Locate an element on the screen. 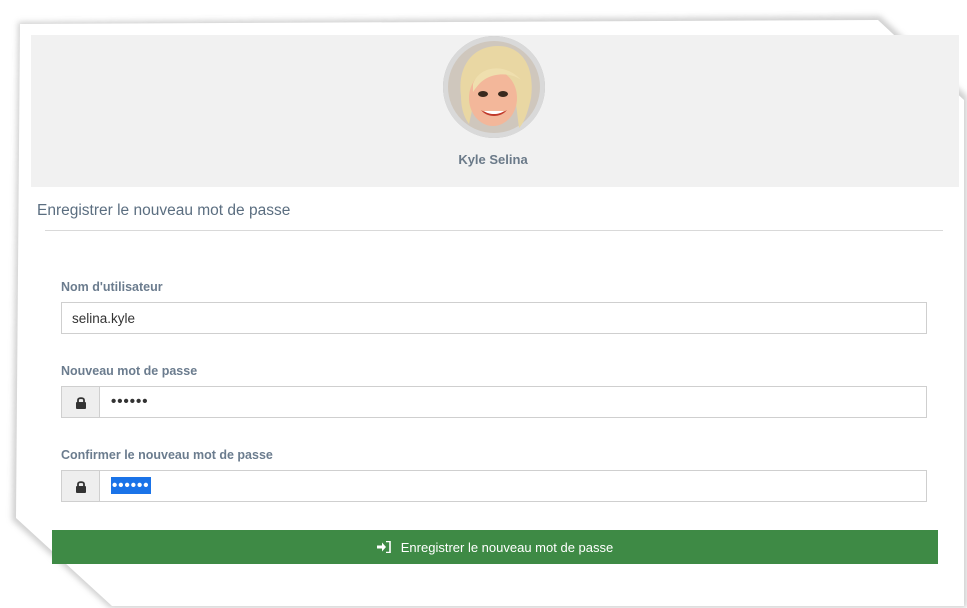 Image resolution: width=967 pixels, height=608 pixels. avatar-illustration is located at coordinates (494, 87).